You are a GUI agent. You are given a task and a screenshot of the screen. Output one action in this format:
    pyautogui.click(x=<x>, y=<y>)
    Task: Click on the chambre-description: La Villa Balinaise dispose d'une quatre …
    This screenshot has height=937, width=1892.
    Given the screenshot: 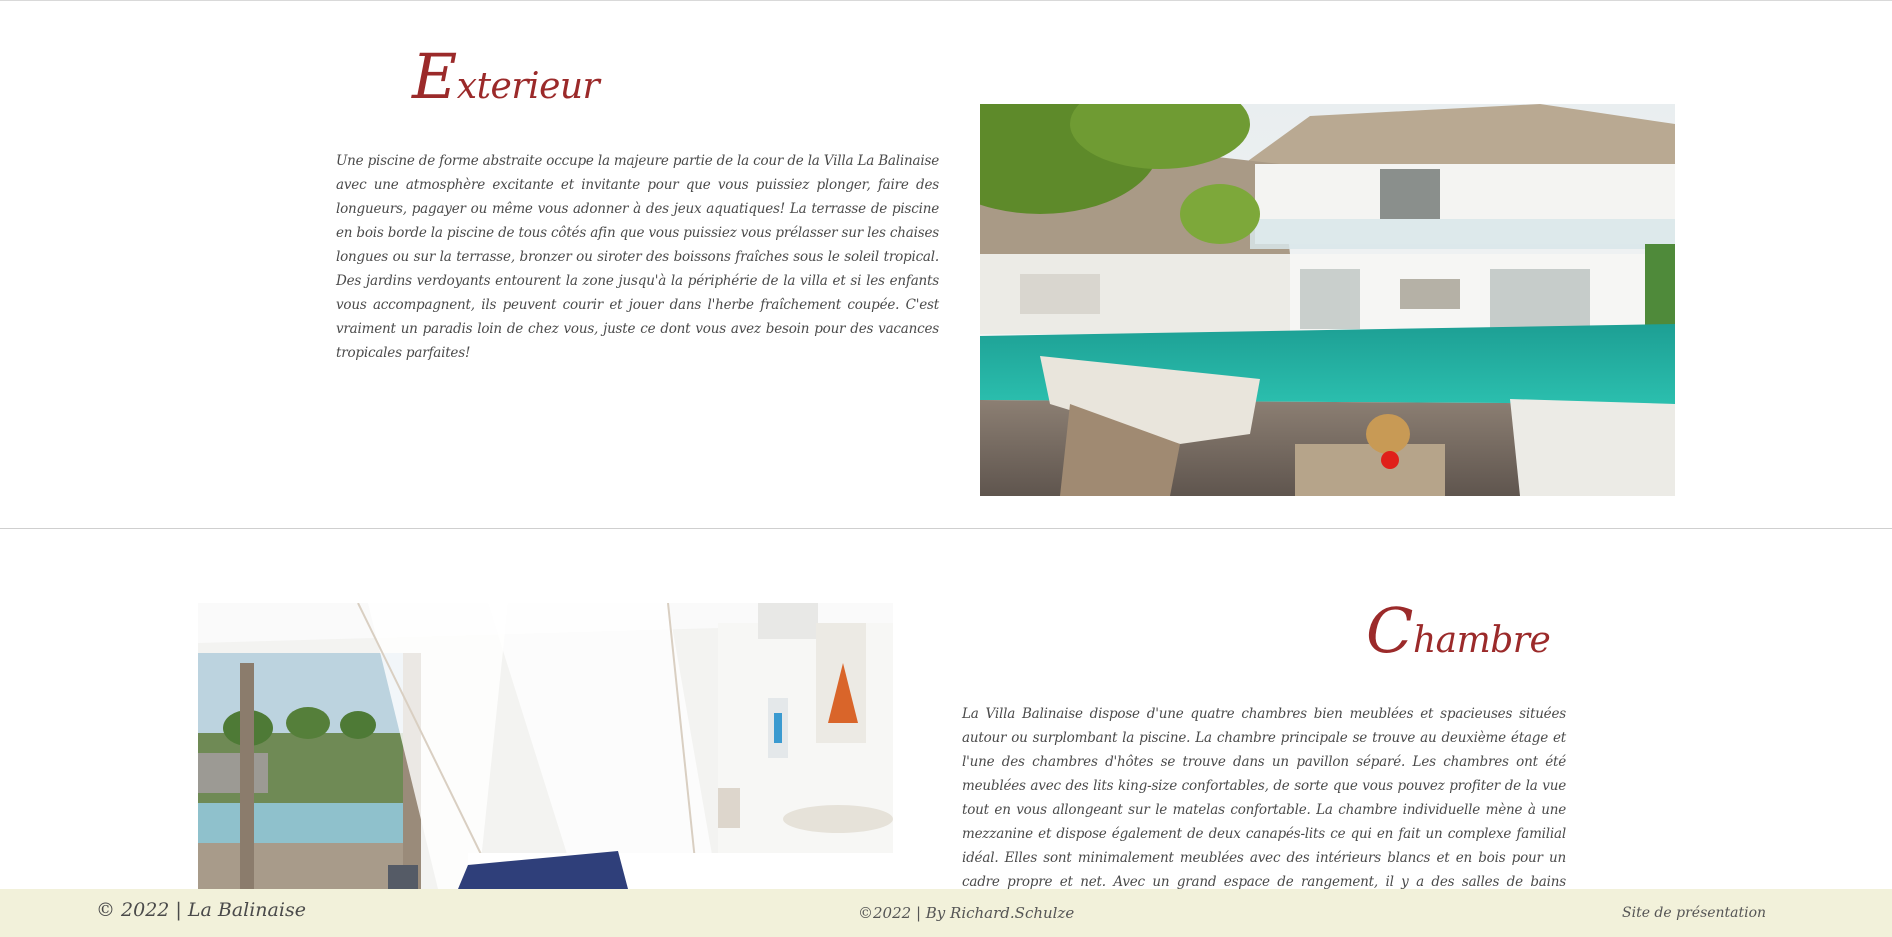 What is the action you would take?
    pyautogui.click(x=1264, y=810)
    